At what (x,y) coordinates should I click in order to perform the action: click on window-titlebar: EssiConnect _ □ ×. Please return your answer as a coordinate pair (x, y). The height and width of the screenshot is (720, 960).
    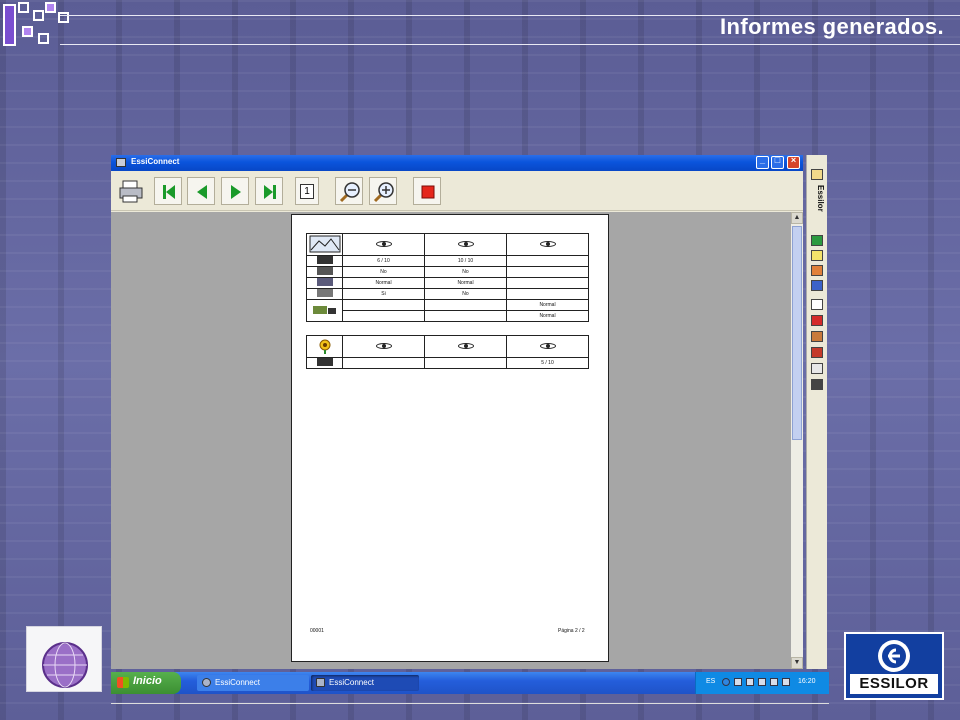
    Looking at the image, I should click on (457, 163).